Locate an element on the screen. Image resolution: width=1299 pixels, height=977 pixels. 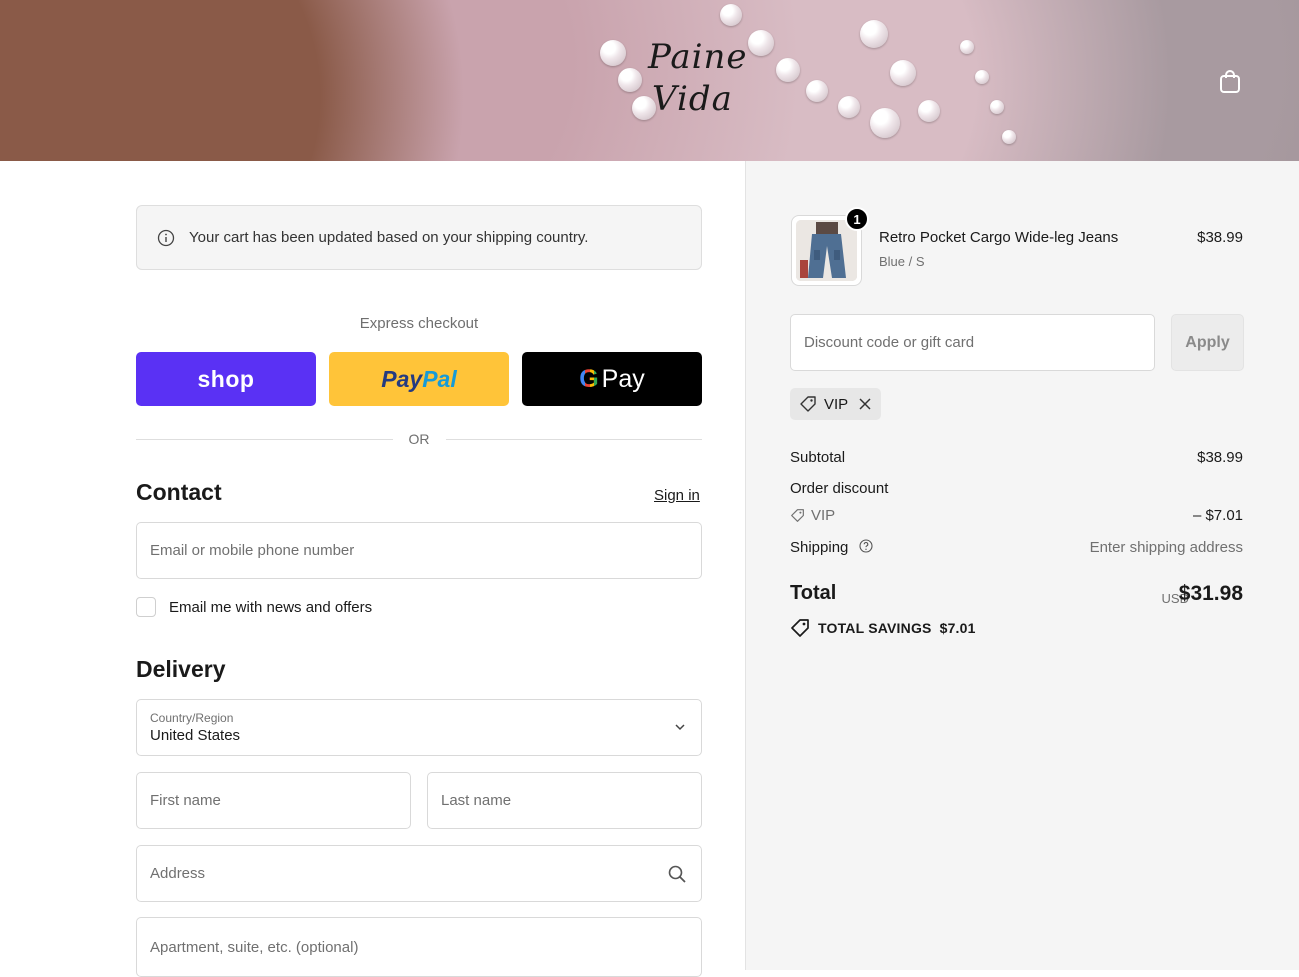
last-name-placeholder: Last name is located at coordinates (476, 800).